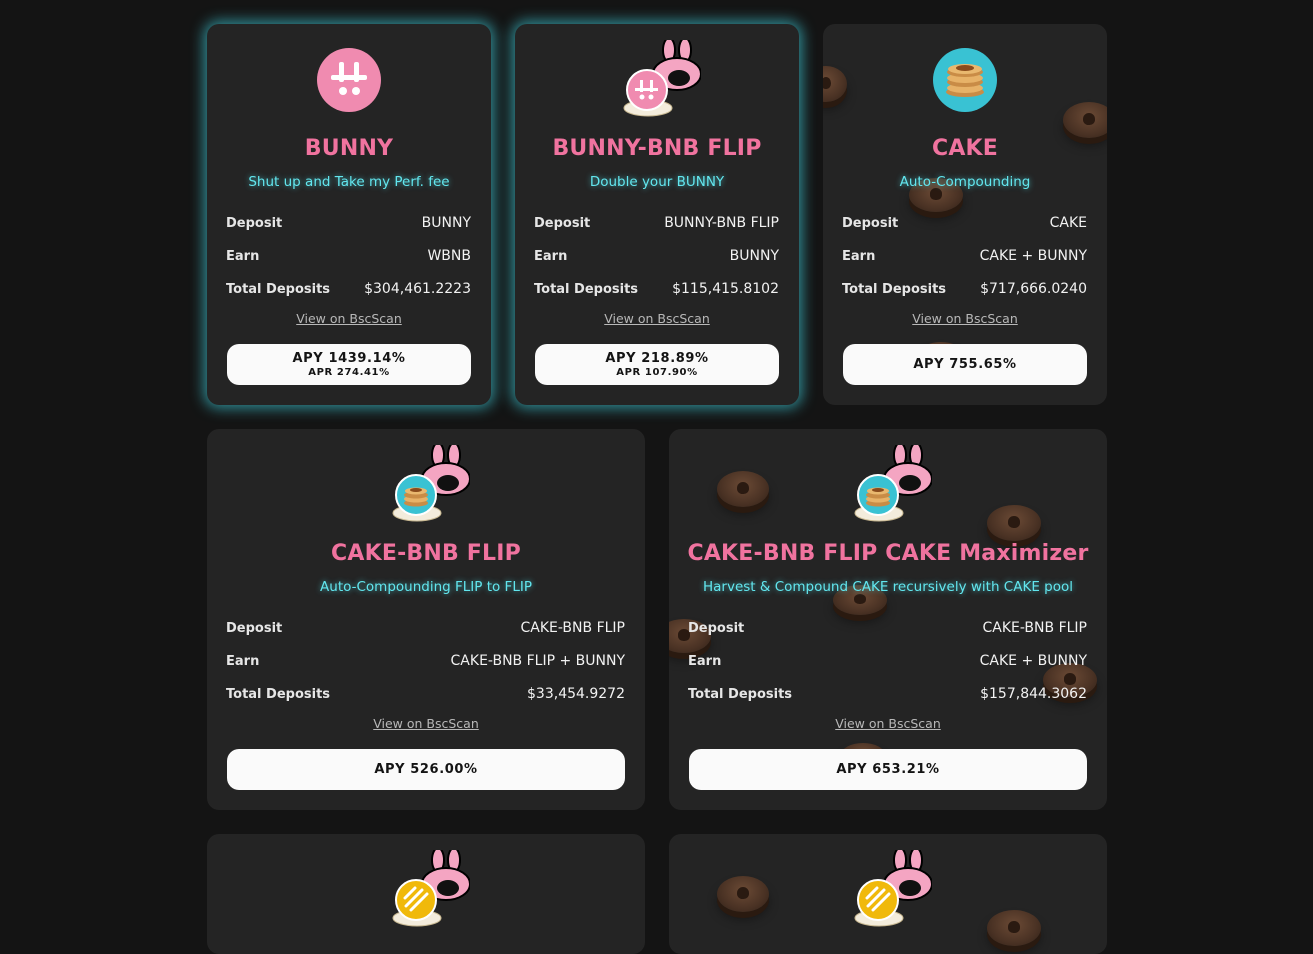  I want to click on apr-value: APR 107.90%, so click(657, 372).